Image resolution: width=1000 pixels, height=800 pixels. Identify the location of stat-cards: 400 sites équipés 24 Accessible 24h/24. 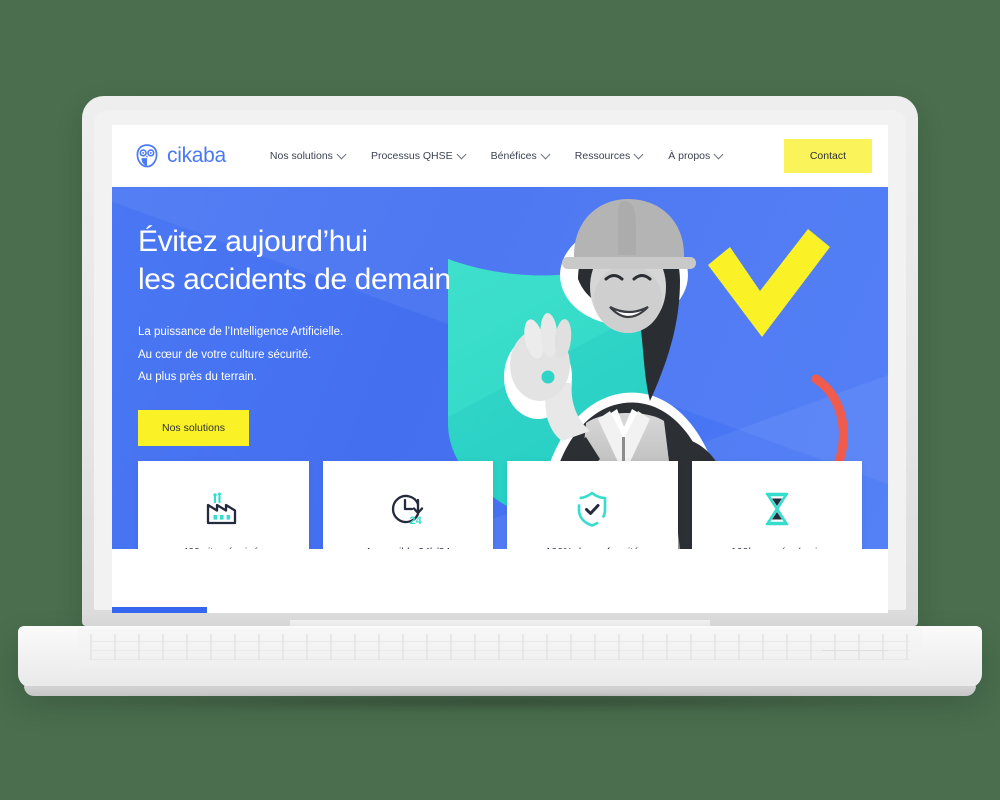
(500, 505).